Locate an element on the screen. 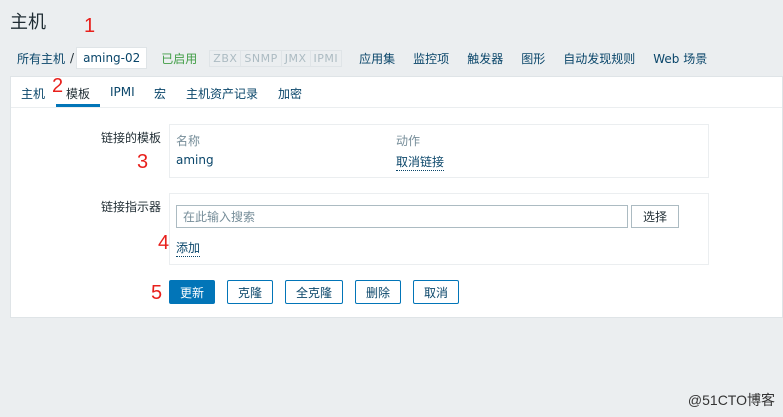 This screenshot has height=417, width=783. template-name-link: aming is located at coordinates (195, 160).